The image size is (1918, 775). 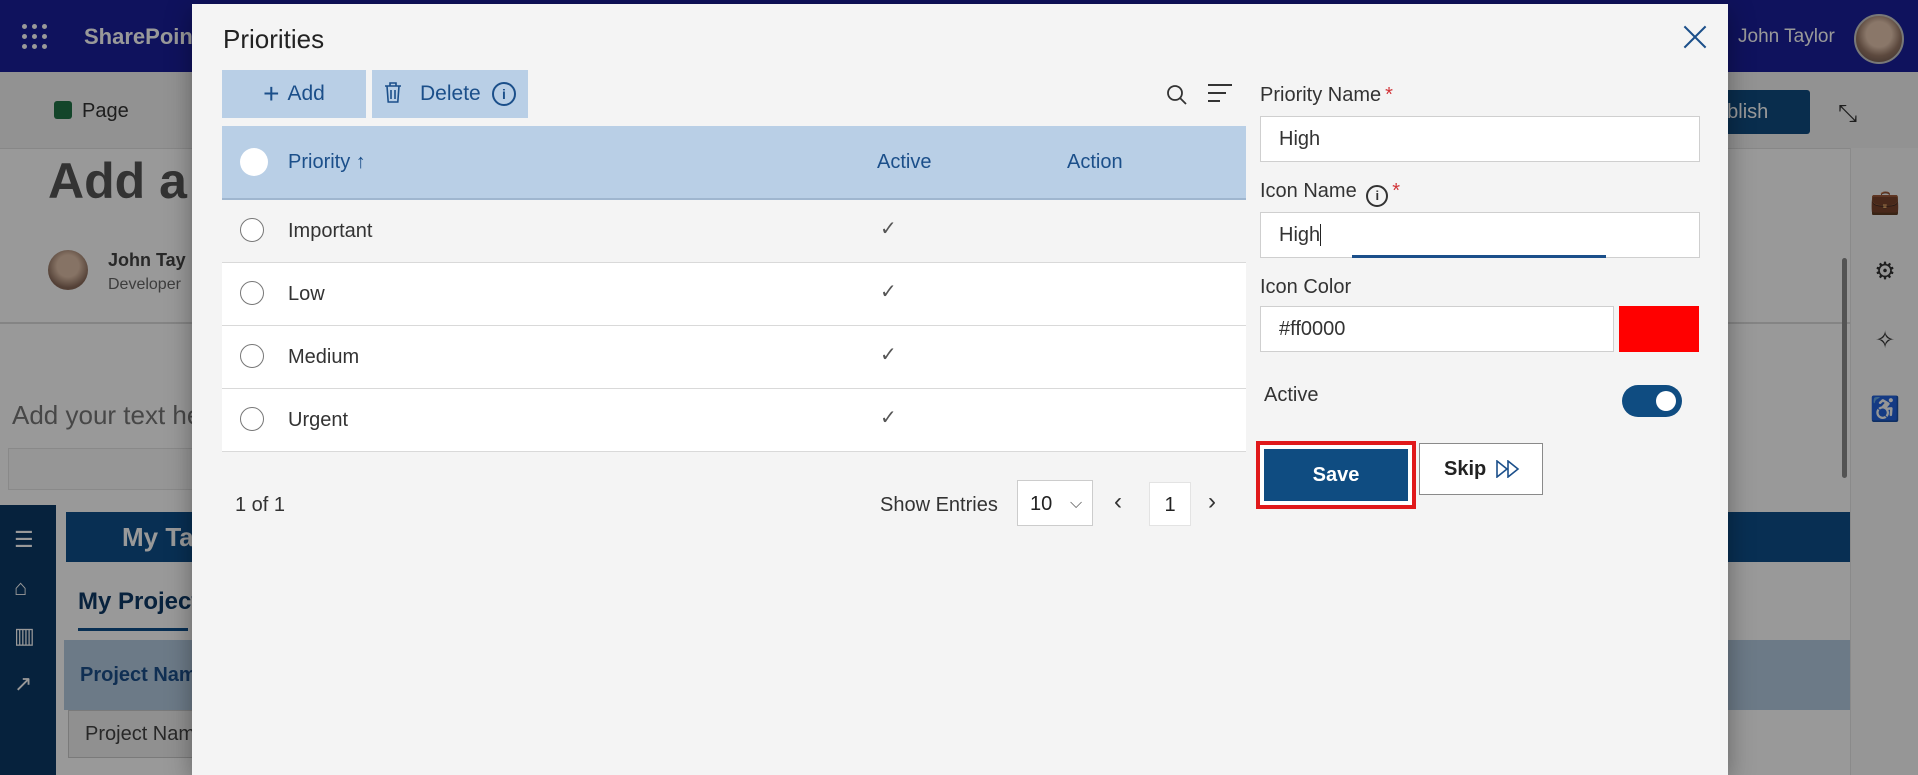 What do you see at coordinates (318, 420) in the screenshot?
I see `priority-name-cell: Urgent` at bounding box center [318, 420].